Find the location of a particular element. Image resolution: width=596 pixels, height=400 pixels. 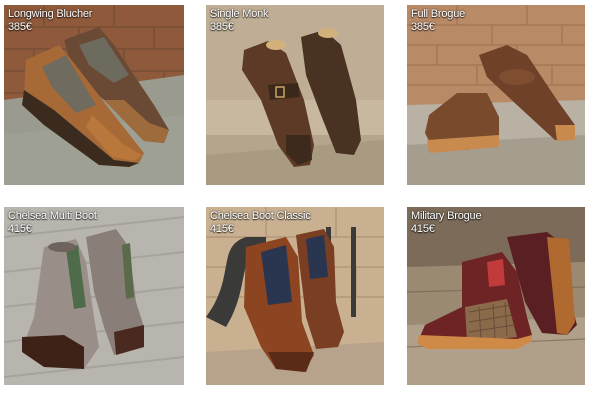

product-name: Full Brogue is located at coordinates (438, 14).